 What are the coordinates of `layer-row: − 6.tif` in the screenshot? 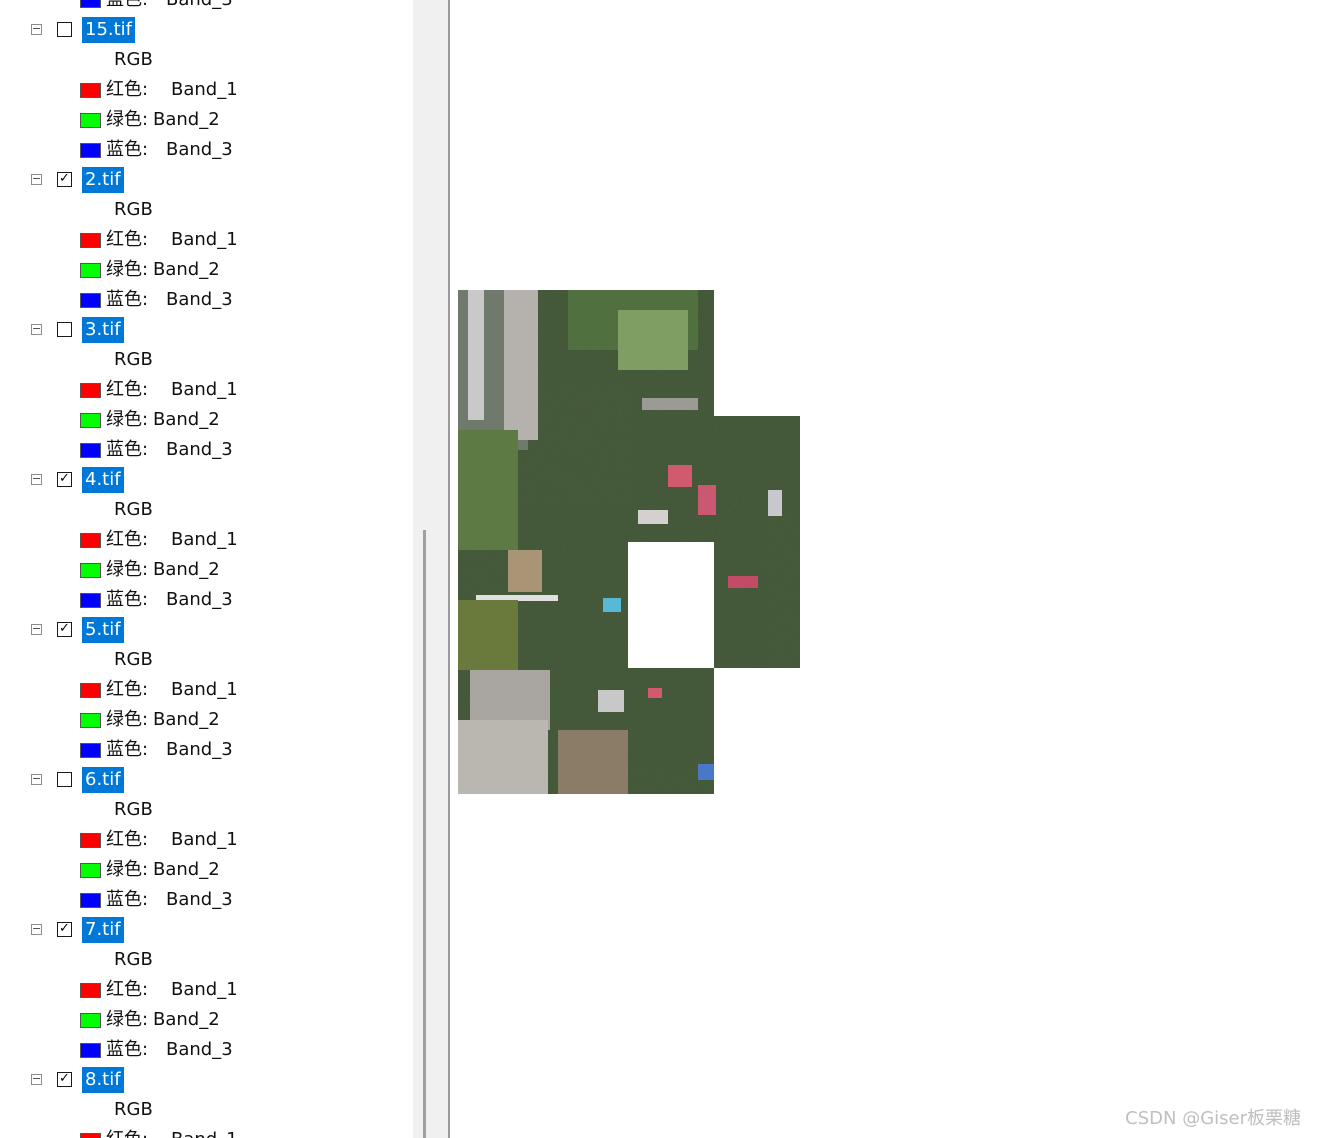 It's located at (206, 780).